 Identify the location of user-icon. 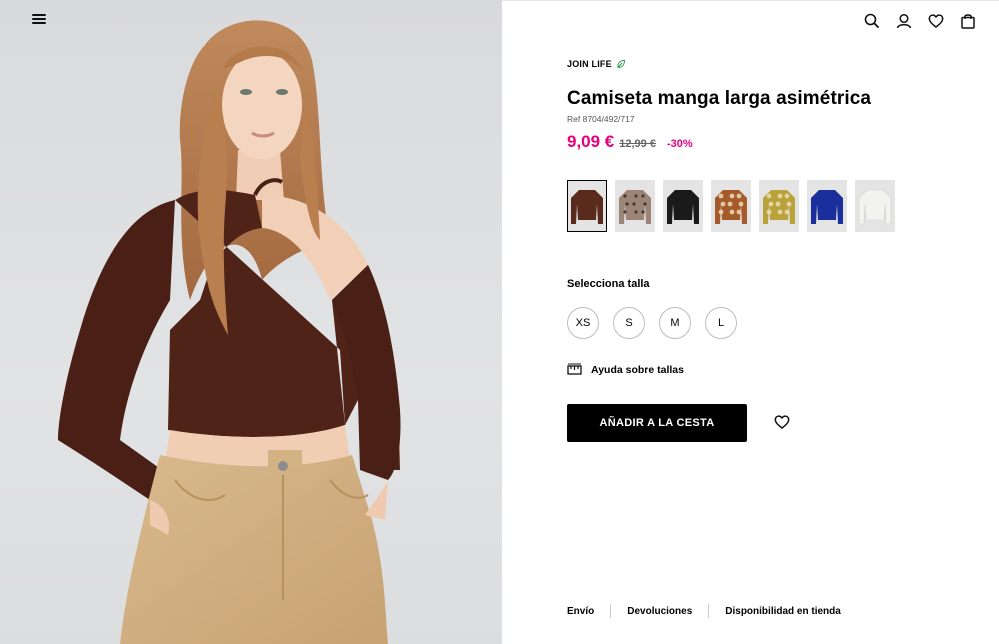
(904, 21).